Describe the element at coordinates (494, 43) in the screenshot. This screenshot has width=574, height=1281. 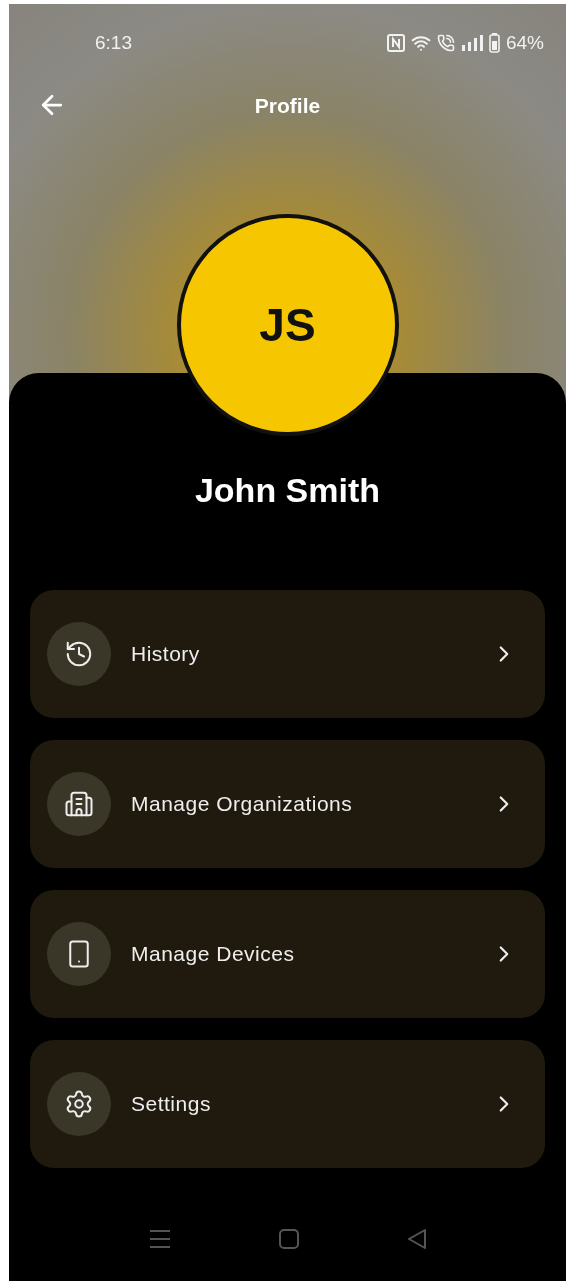
I see `battery-icon` at that location.